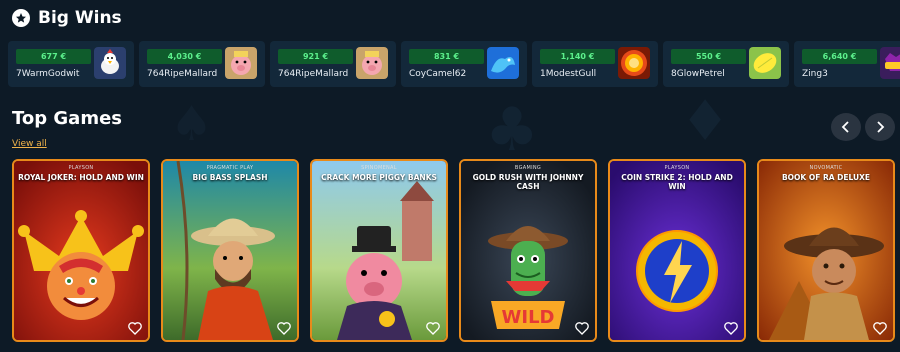 Image resolution: width=900 pixels, height=352 pixels. I want to click on carousel-prev-button, so click(846, 127).